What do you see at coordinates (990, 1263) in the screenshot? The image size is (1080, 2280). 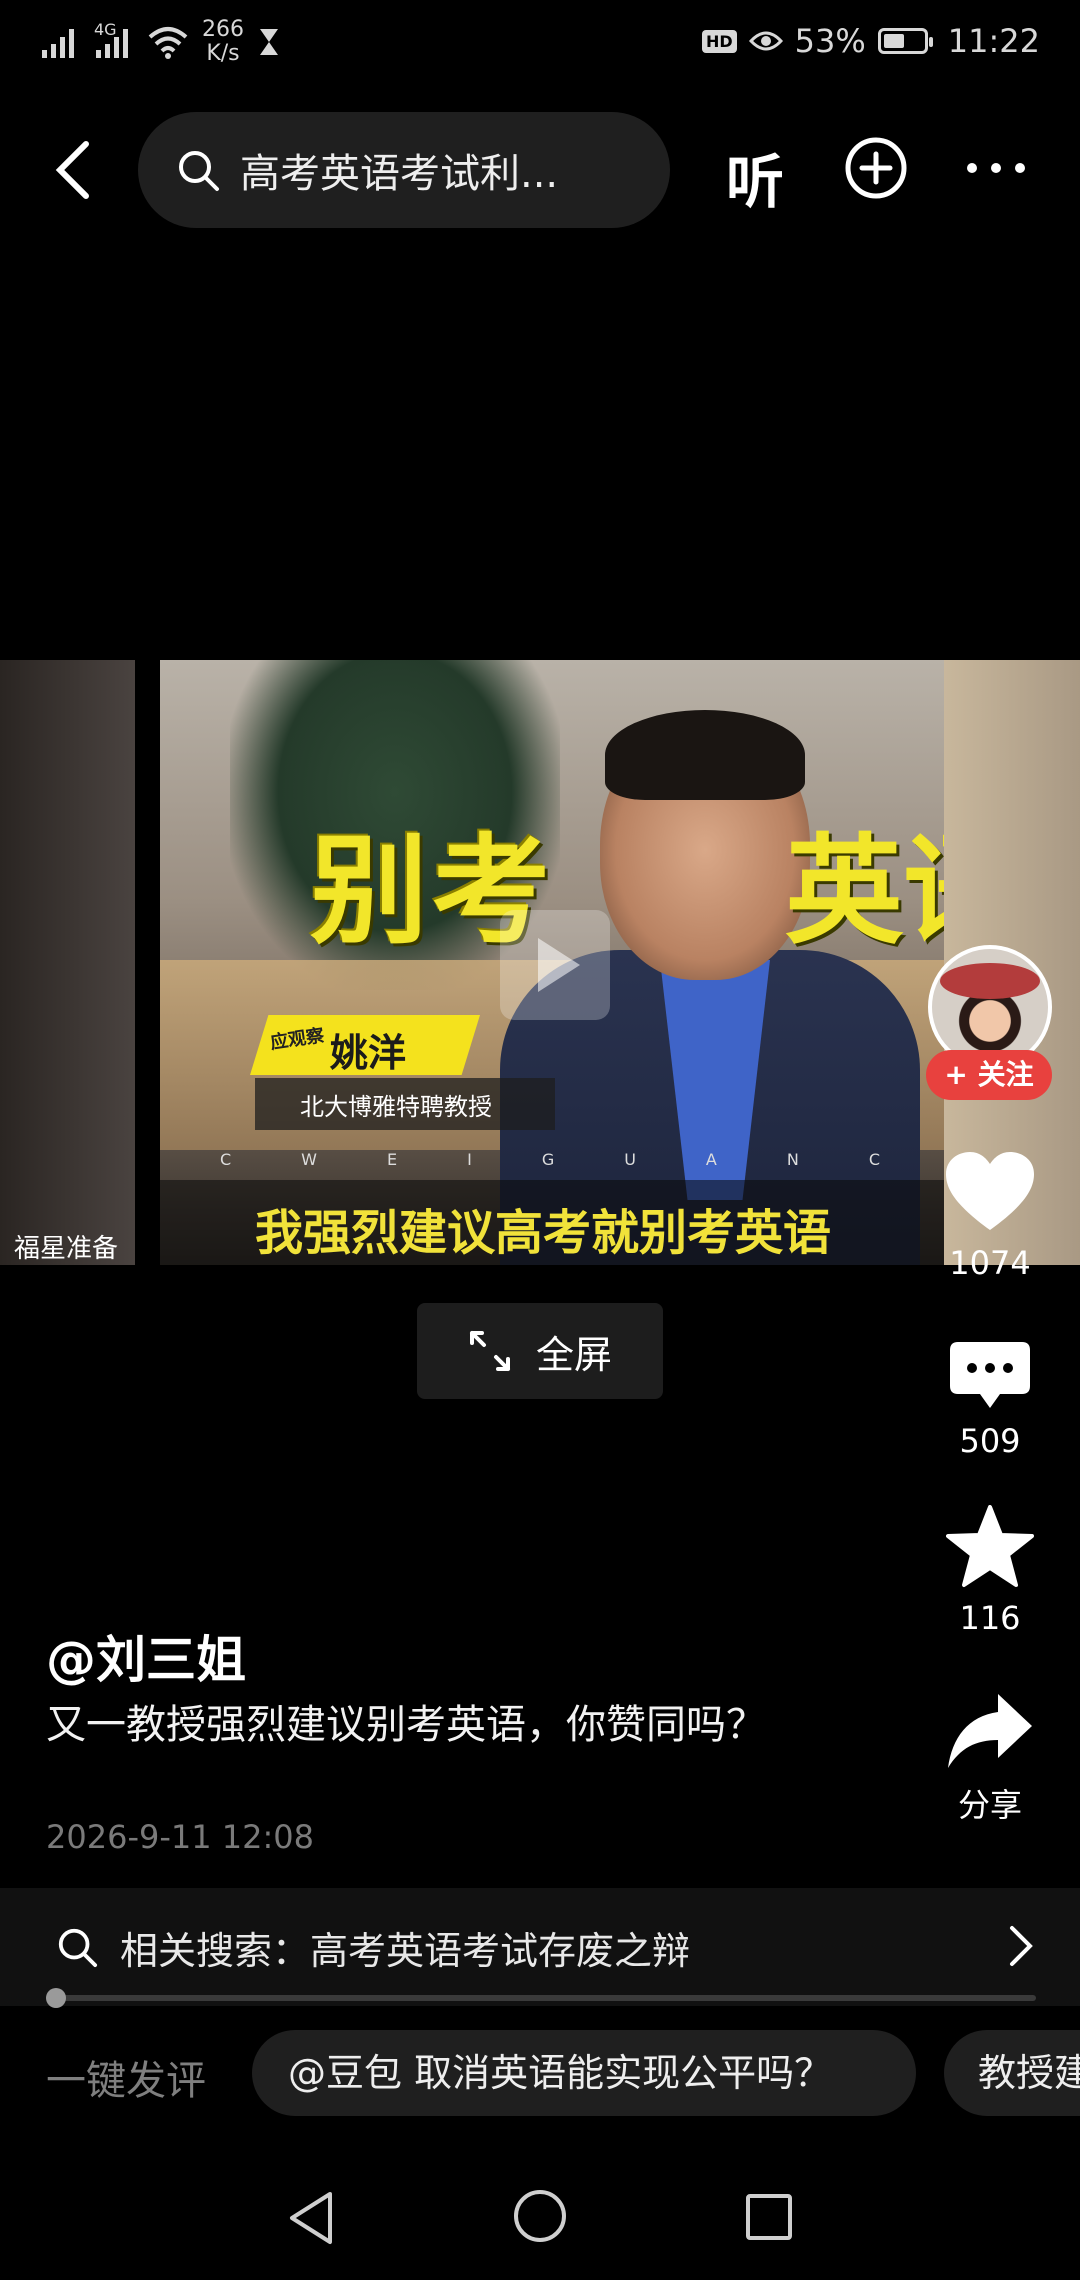 I see `like-count: 1074` at bounding box center [990, 1263].